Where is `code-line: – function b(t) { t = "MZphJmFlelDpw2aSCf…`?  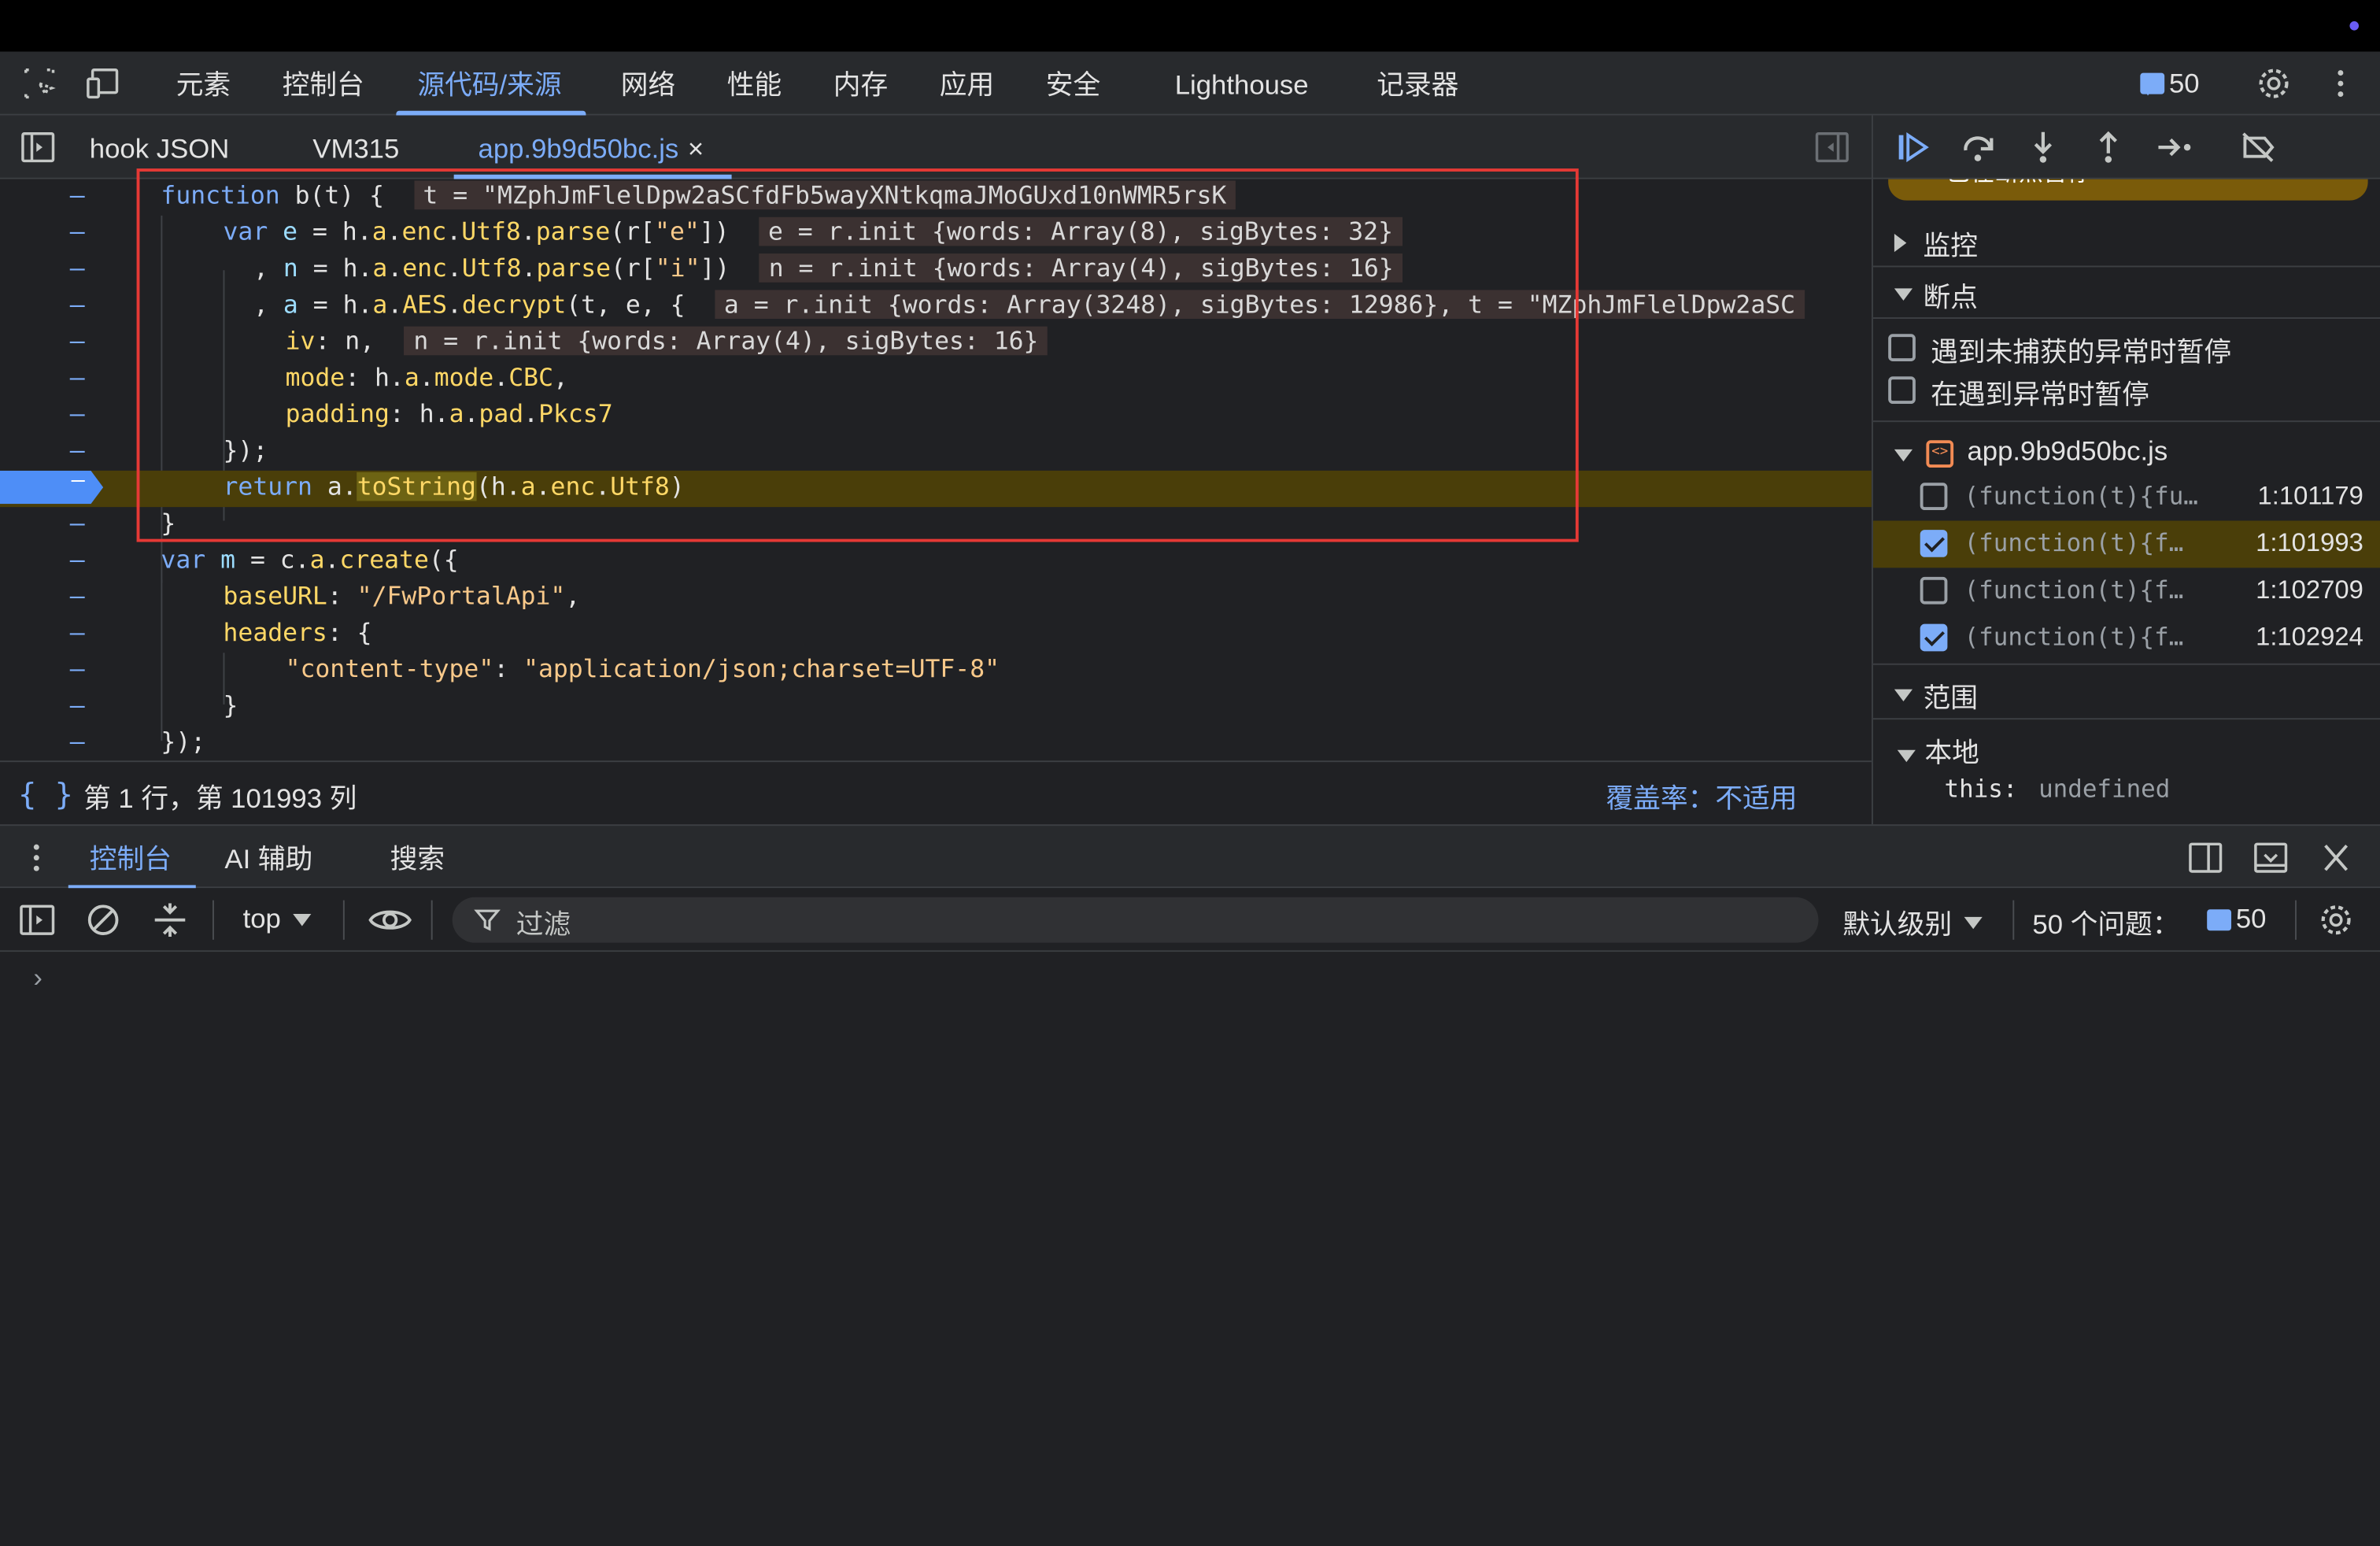
code-line: – function b(t) { t = "MZphJmFlelDpw2aSCf… is located at coordinates (936, 197).